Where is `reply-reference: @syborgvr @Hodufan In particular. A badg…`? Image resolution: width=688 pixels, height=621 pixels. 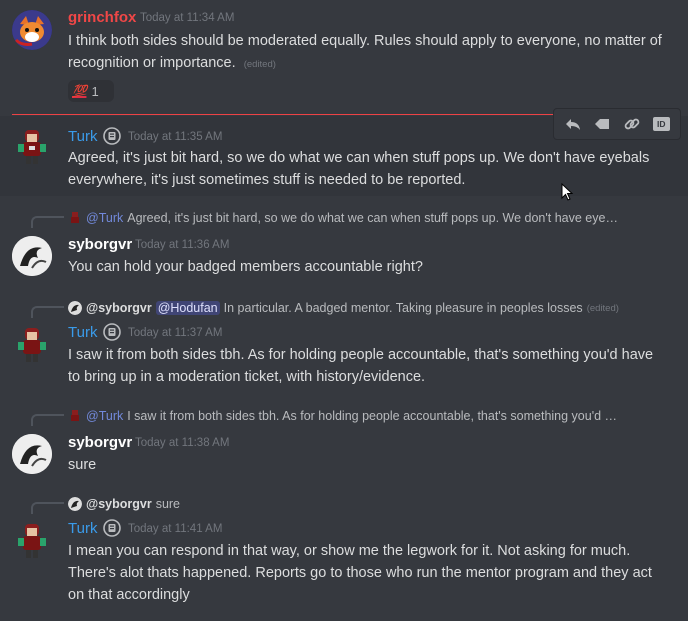 reply-reference: @syborgvr @Hodufan In particular. A badg… is located at coordinates (343, 308).